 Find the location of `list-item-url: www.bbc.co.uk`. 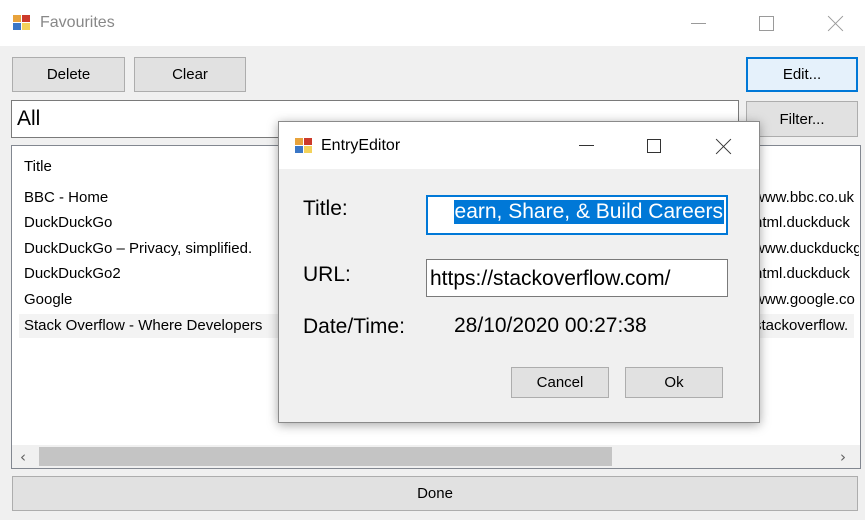

list-item-url: www.bbc.co.uk is located at coordinates (804, 197).